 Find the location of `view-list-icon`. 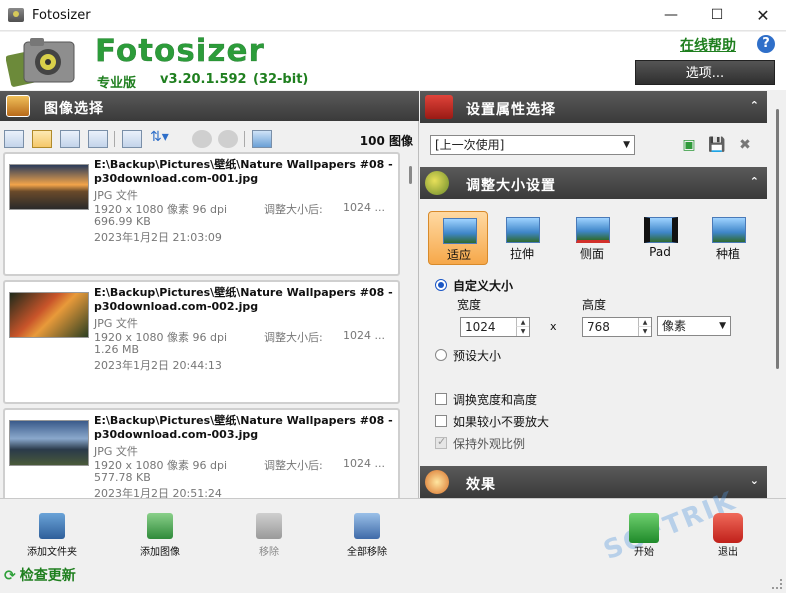

view-list-icon is located at coordinates (98, 139).